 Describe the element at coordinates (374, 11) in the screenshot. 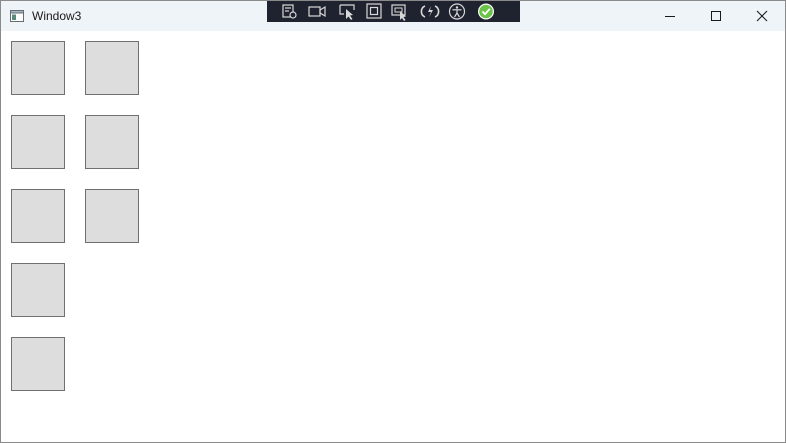

I see `display-adorners-icon` at that location.